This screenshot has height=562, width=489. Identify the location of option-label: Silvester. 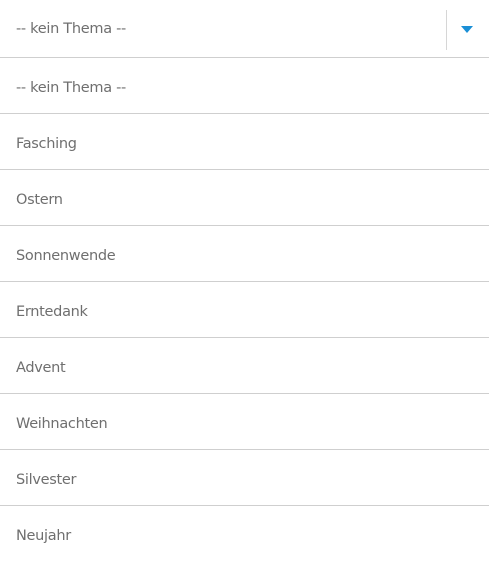
(46, 480).